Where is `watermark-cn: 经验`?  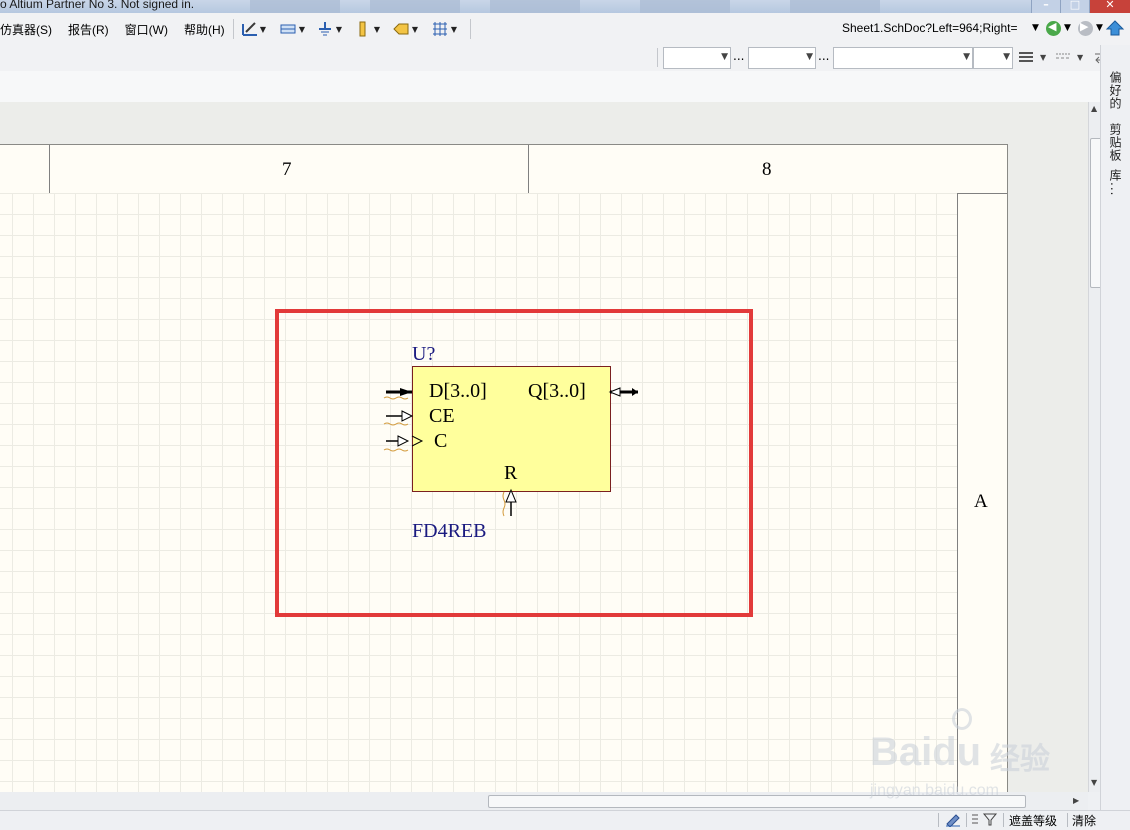
watermark-cn: 经验 is located at coordinates (1020, 759).